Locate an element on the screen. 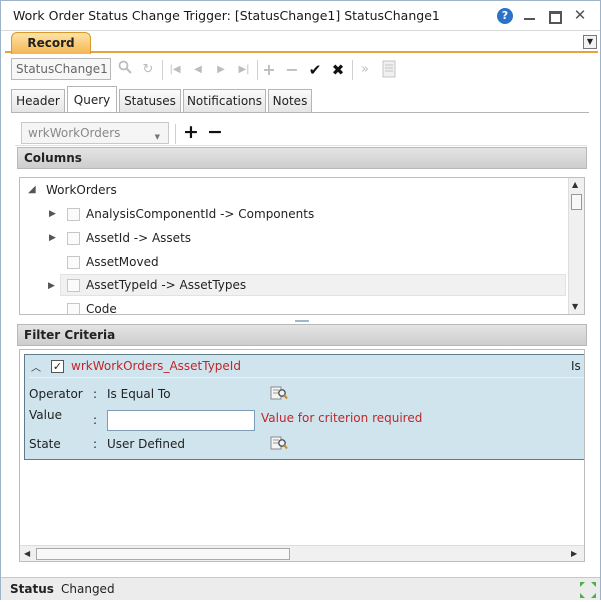 This screenshot has width=601, height=602. expand-arrows-icon is located at coordinates (588, 590).